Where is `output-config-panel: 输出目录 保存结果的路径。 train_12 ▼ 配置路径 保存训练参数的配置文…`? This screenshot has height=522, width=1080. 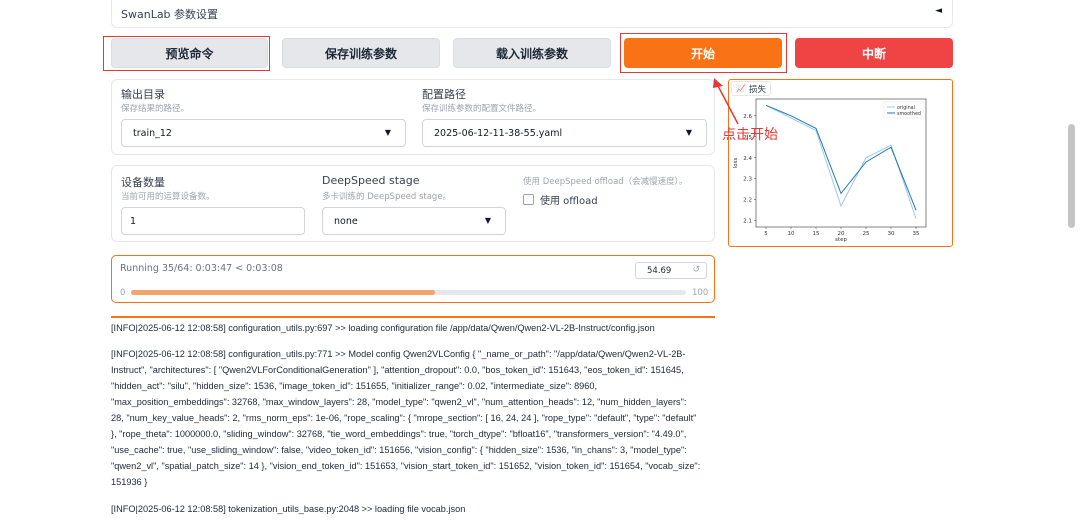 output-config-panel: 输出目录 保存结果的路径。 train_12 ▼ 配置路径 保存训练参数的配置文… is located at coordinates (413, 117).